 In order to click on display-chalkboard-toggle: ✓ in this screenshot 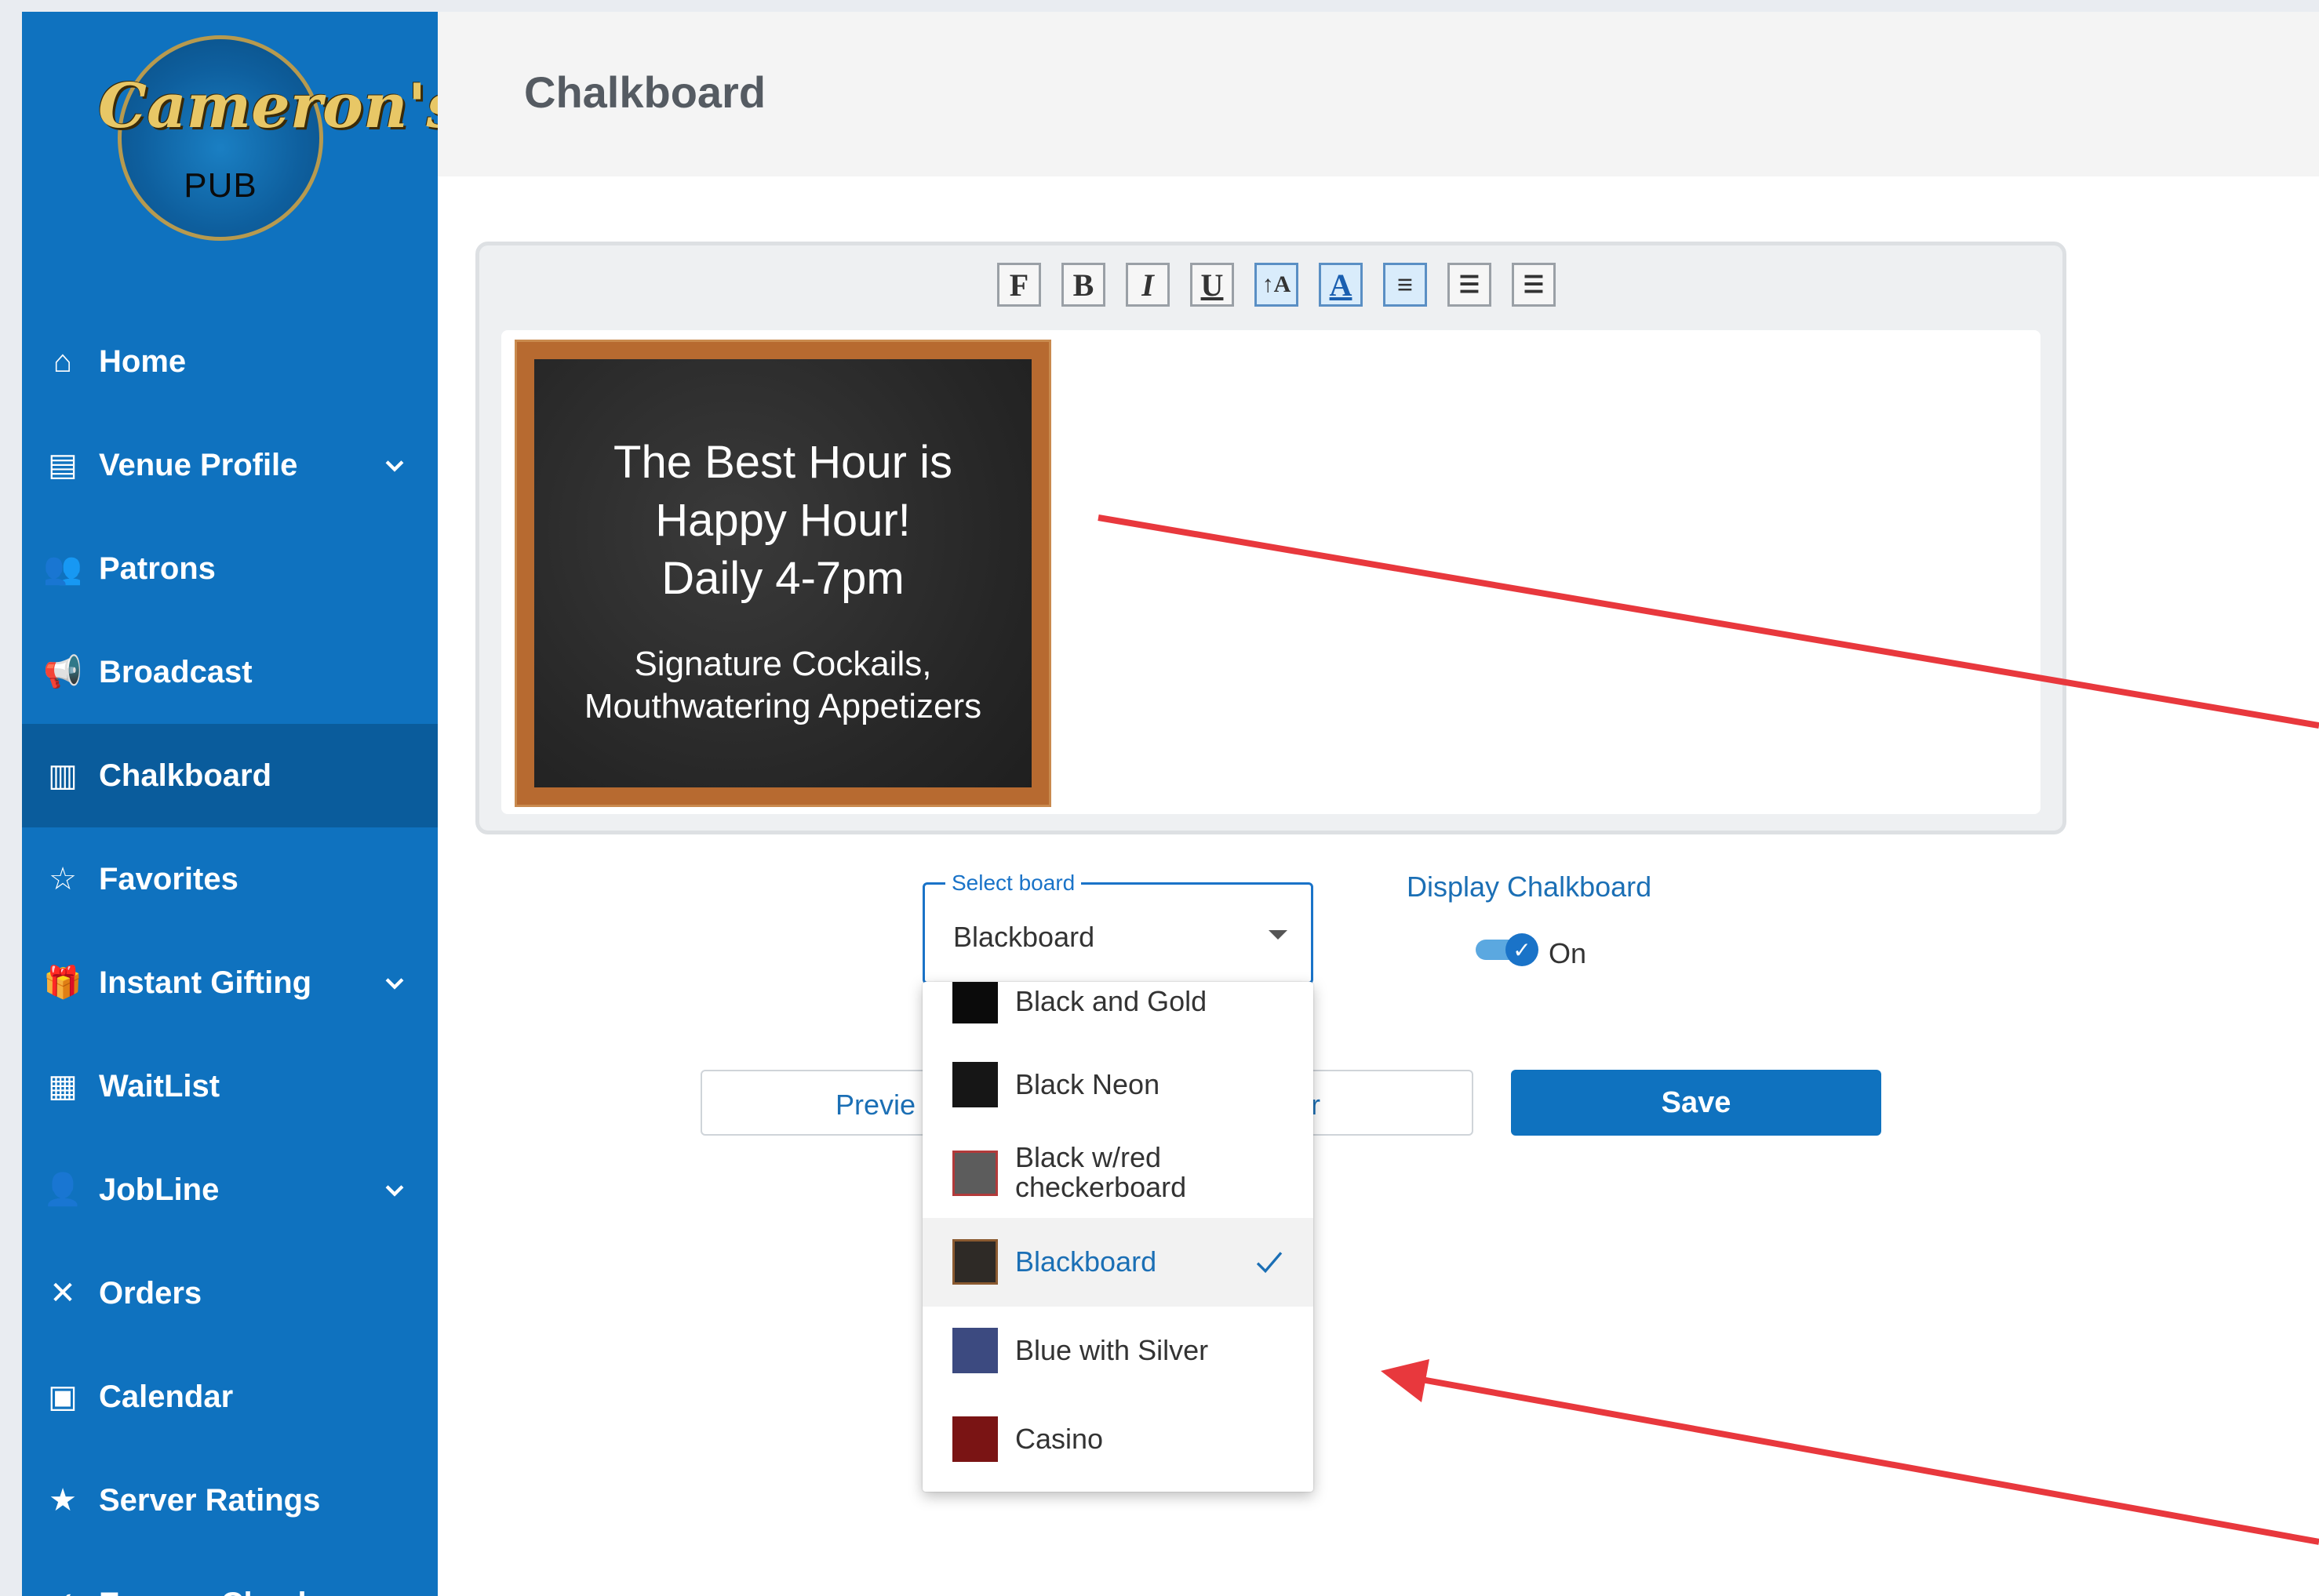, I will do `click(1507, 949)`.